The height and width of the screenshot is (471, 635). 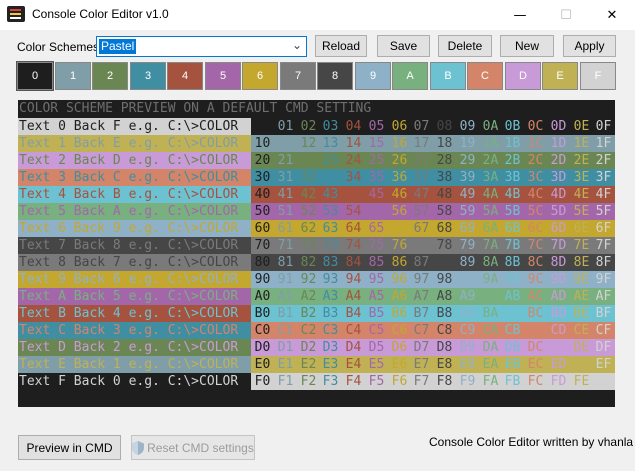 I want to click on preview-color-cell: F3, so click(x=330, y=381).